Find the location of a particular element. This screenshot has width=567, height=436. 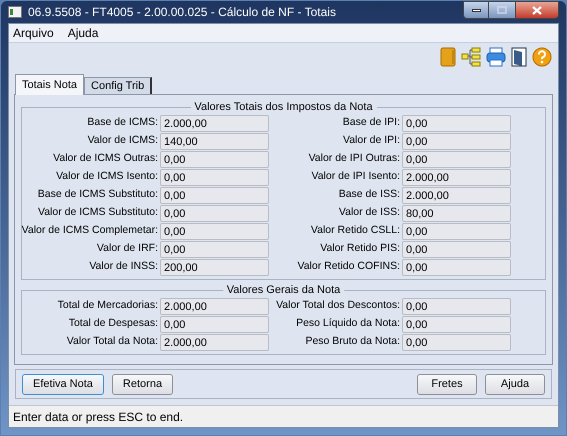

app-icon is located at coordinates (15, 12).